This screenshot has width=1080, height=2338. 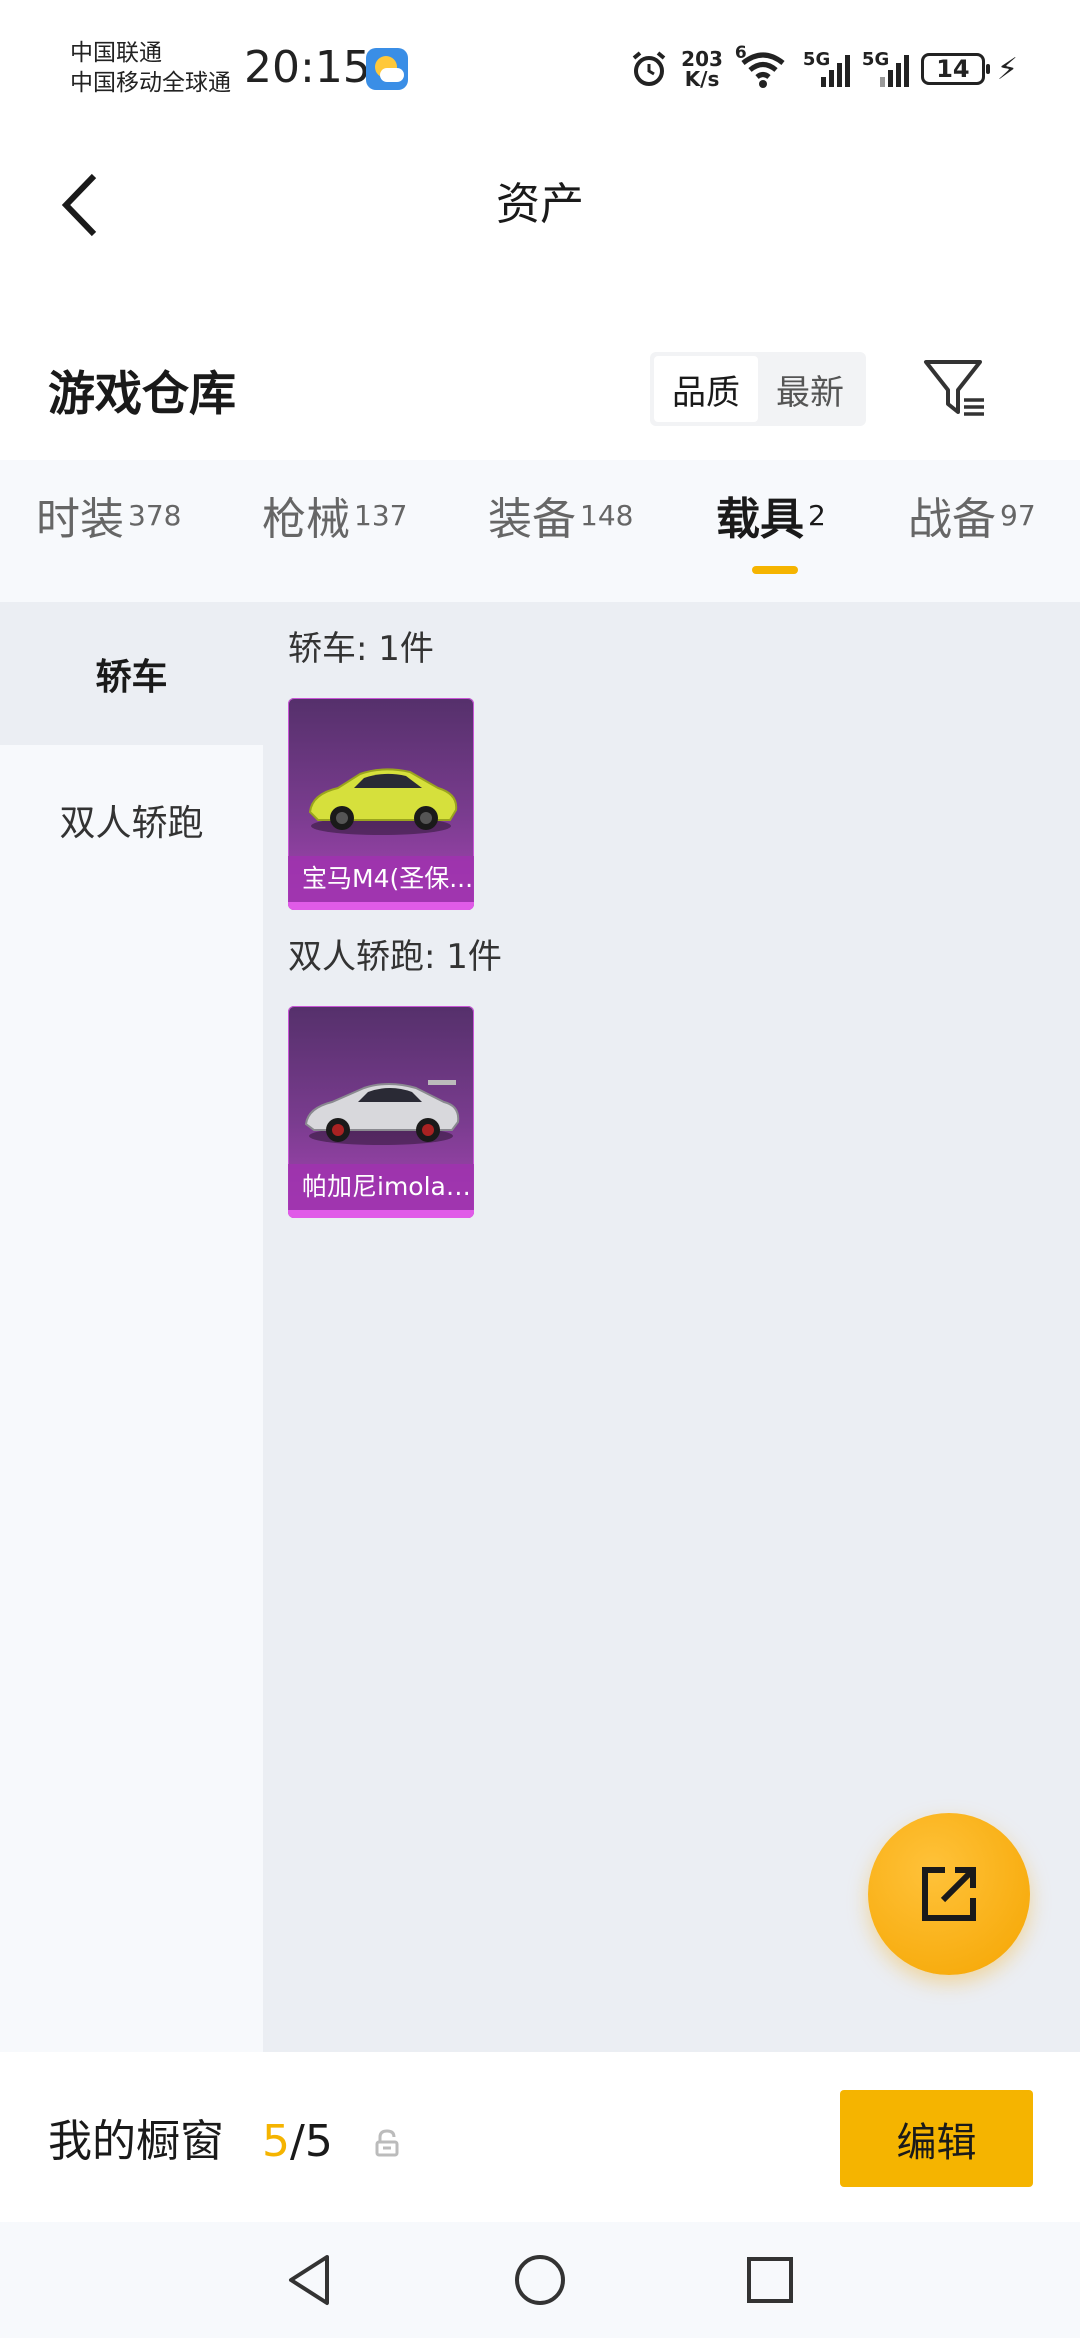 I want to click on tab-guns: 枪械 137, so click(x=334, y=520).